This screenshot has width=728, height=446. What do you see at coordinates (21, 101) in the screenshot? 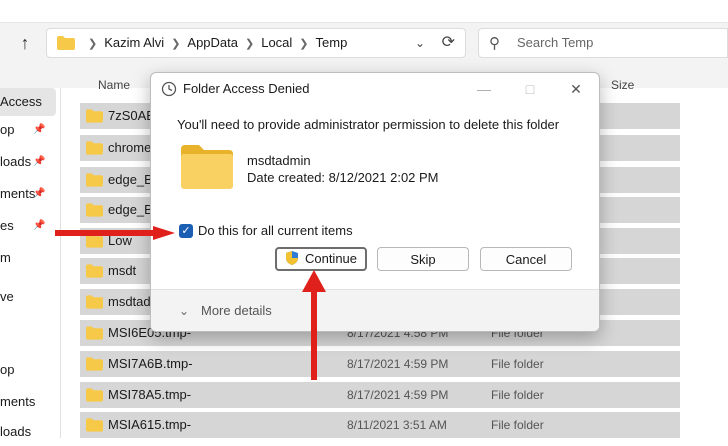
I see `sidebar-item-label: Access` at bounding box center [21, 101].